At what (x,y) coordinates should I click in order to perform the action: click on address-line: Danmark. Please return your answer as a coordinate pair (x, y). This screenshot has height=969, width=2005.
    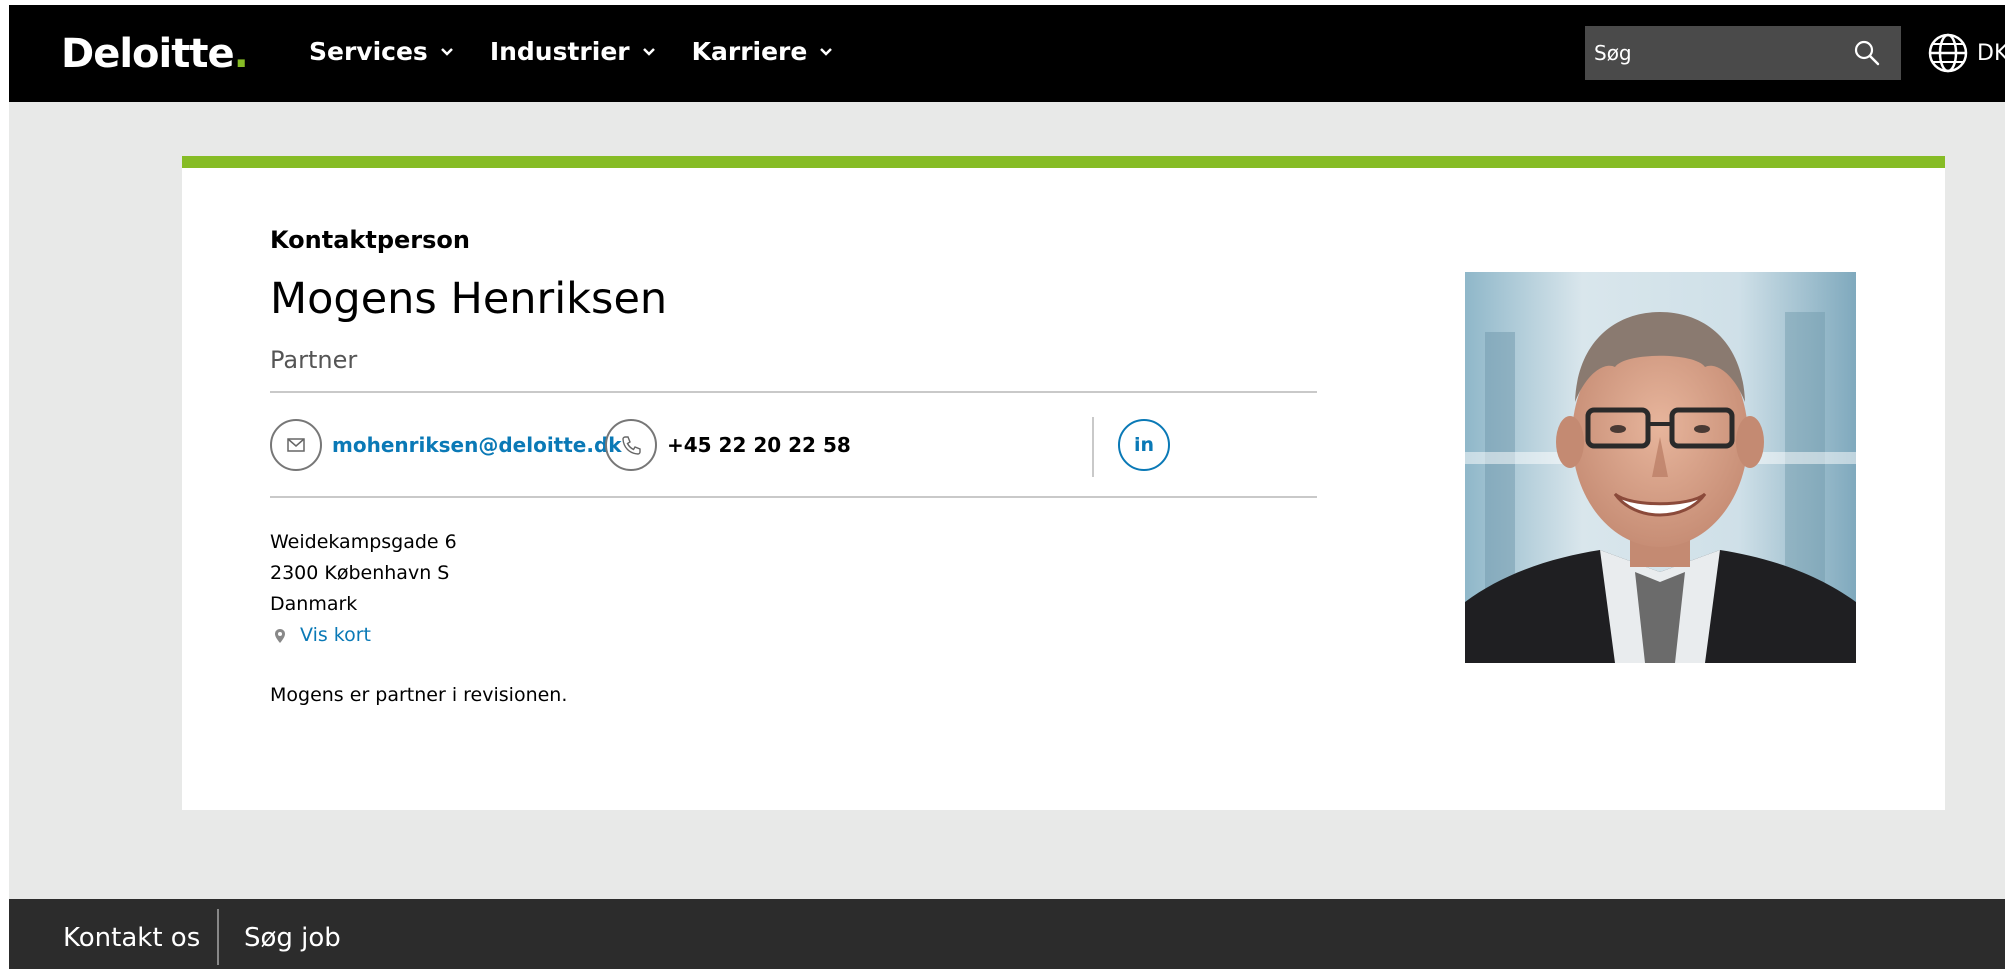
    Looking at the image, I should click on (314, 604).